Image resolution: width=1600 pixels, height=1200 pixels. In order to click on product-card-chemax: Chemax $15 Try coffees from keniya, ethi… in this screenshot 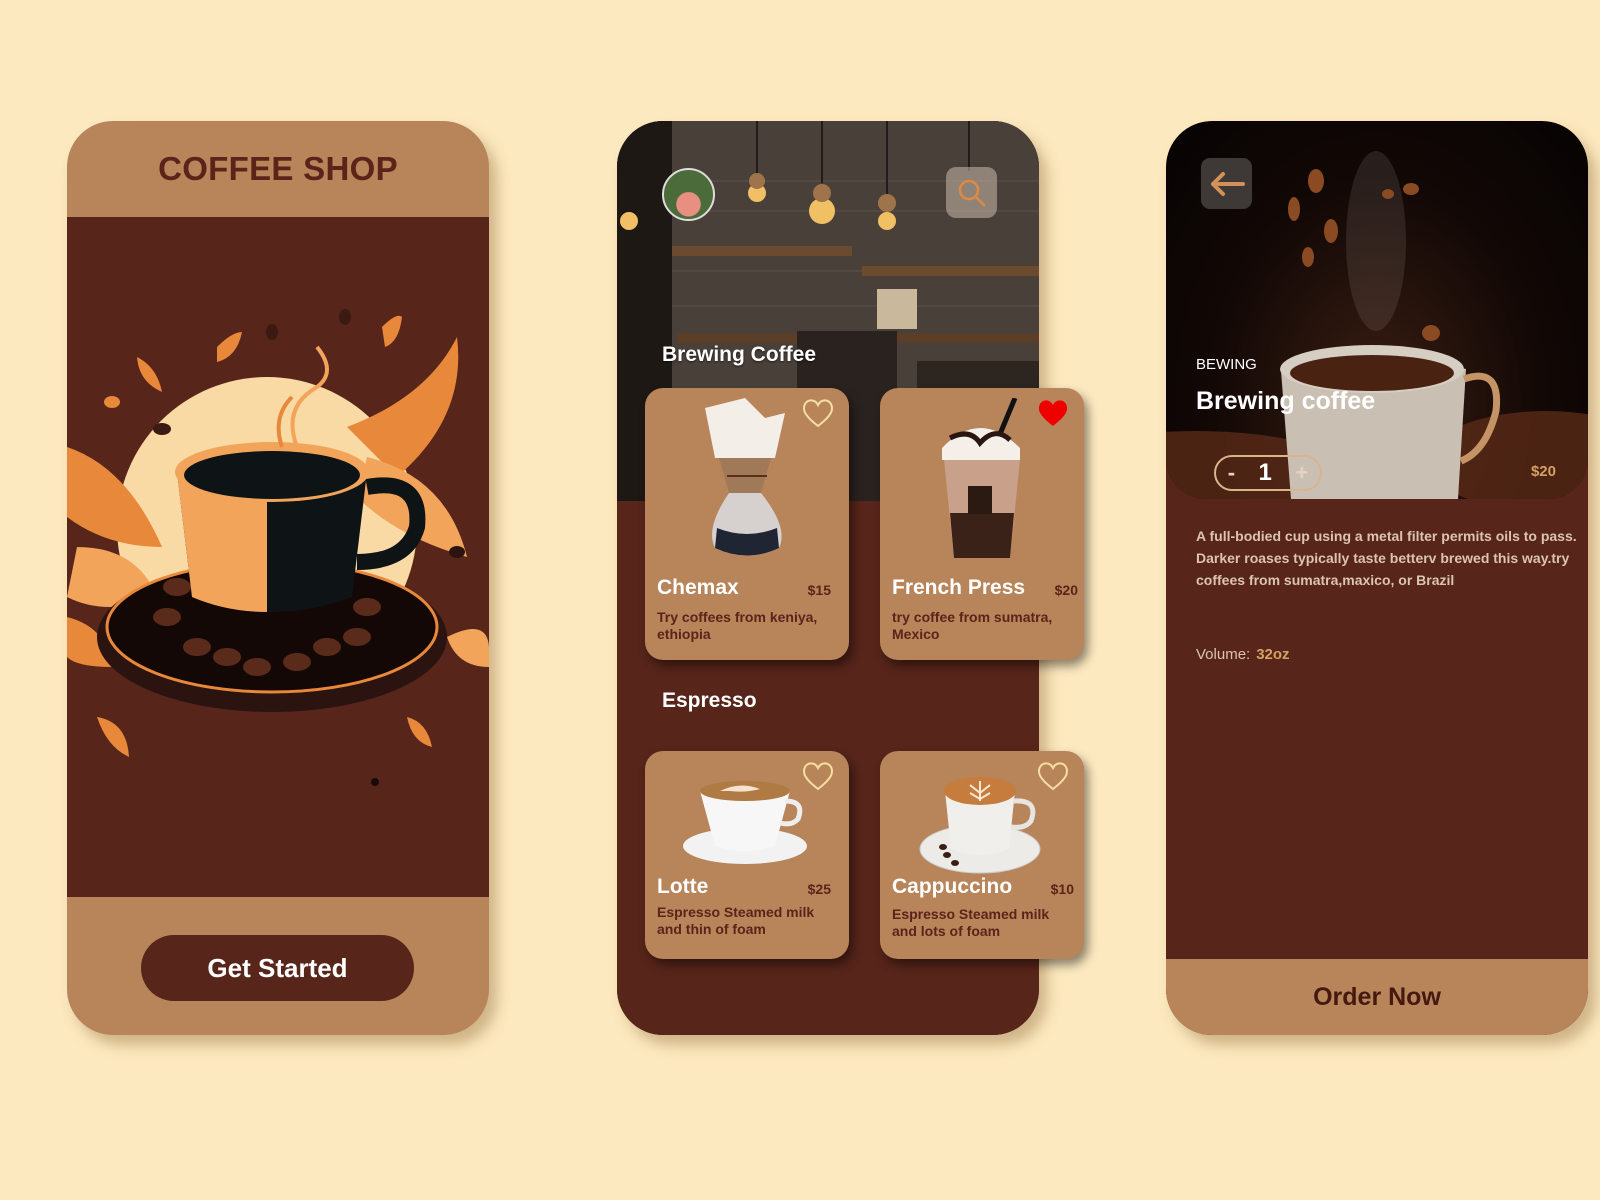, I will do `click(747, 524)`.